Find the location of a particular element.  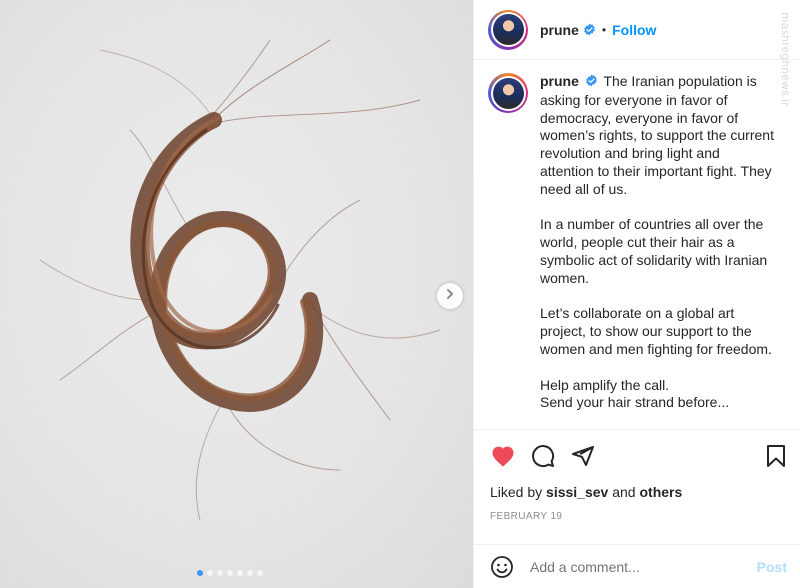

bookmark-icon is located at coordinates (776, 456).